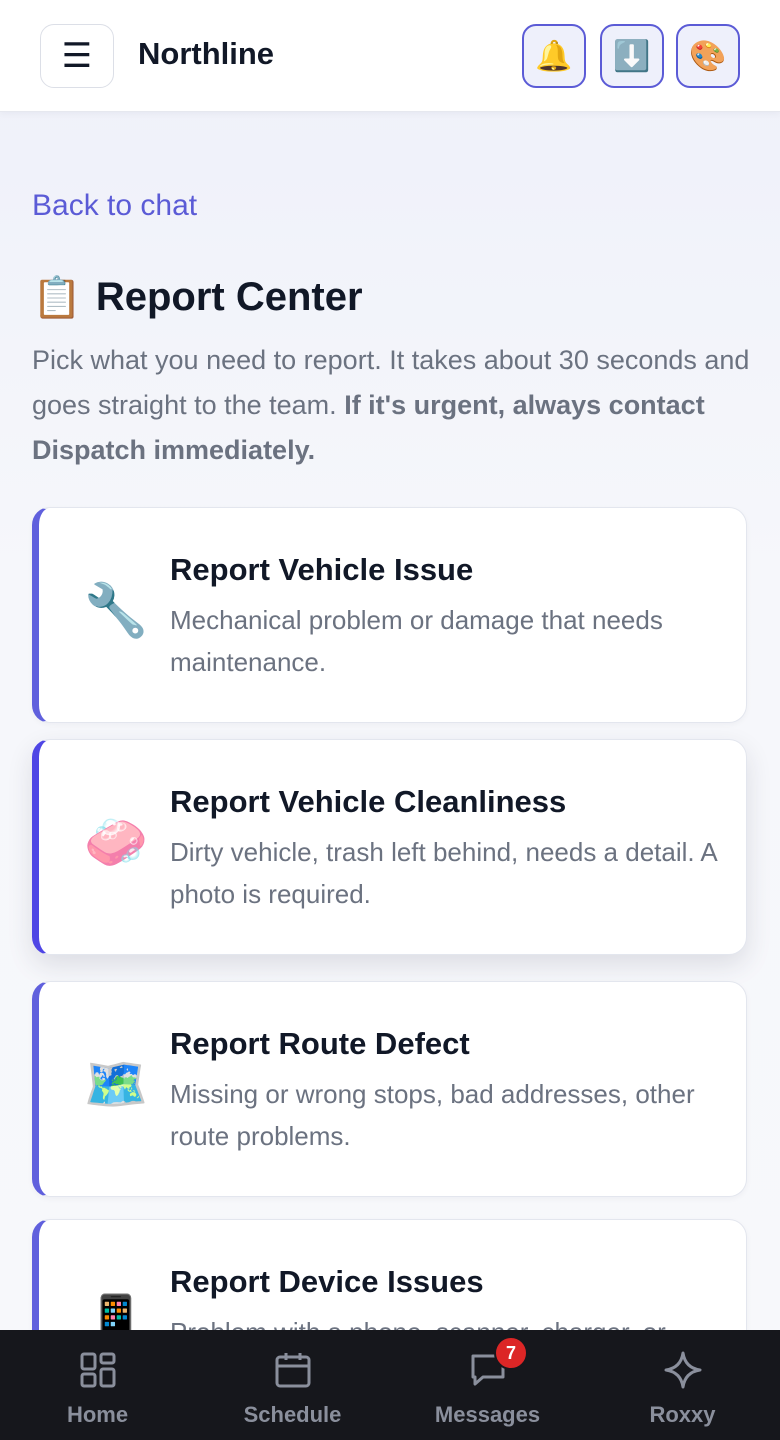 The height and width of the screenshot is (1440, 780). I want to click on top-bar: ☰ Northline 🔔 ⬇️ 🎨, so click(390, 56).